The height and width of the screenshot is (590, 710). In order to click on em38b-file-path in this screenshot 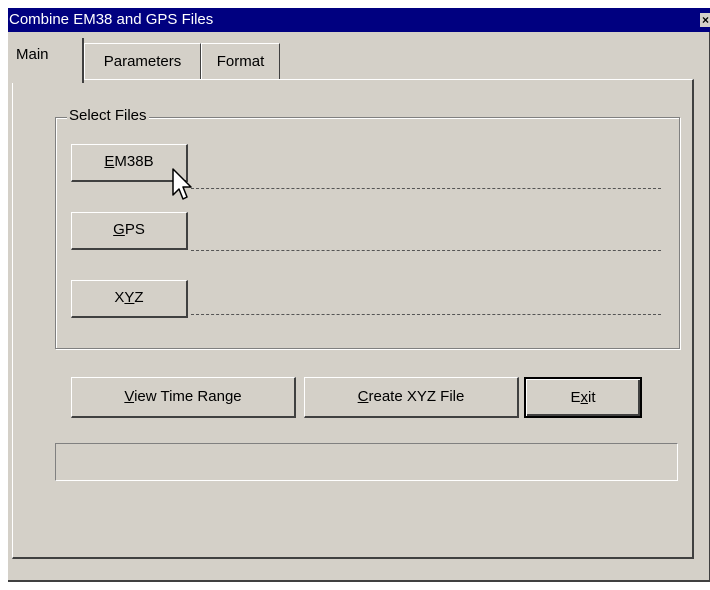, I will do `click(426, 188)`.